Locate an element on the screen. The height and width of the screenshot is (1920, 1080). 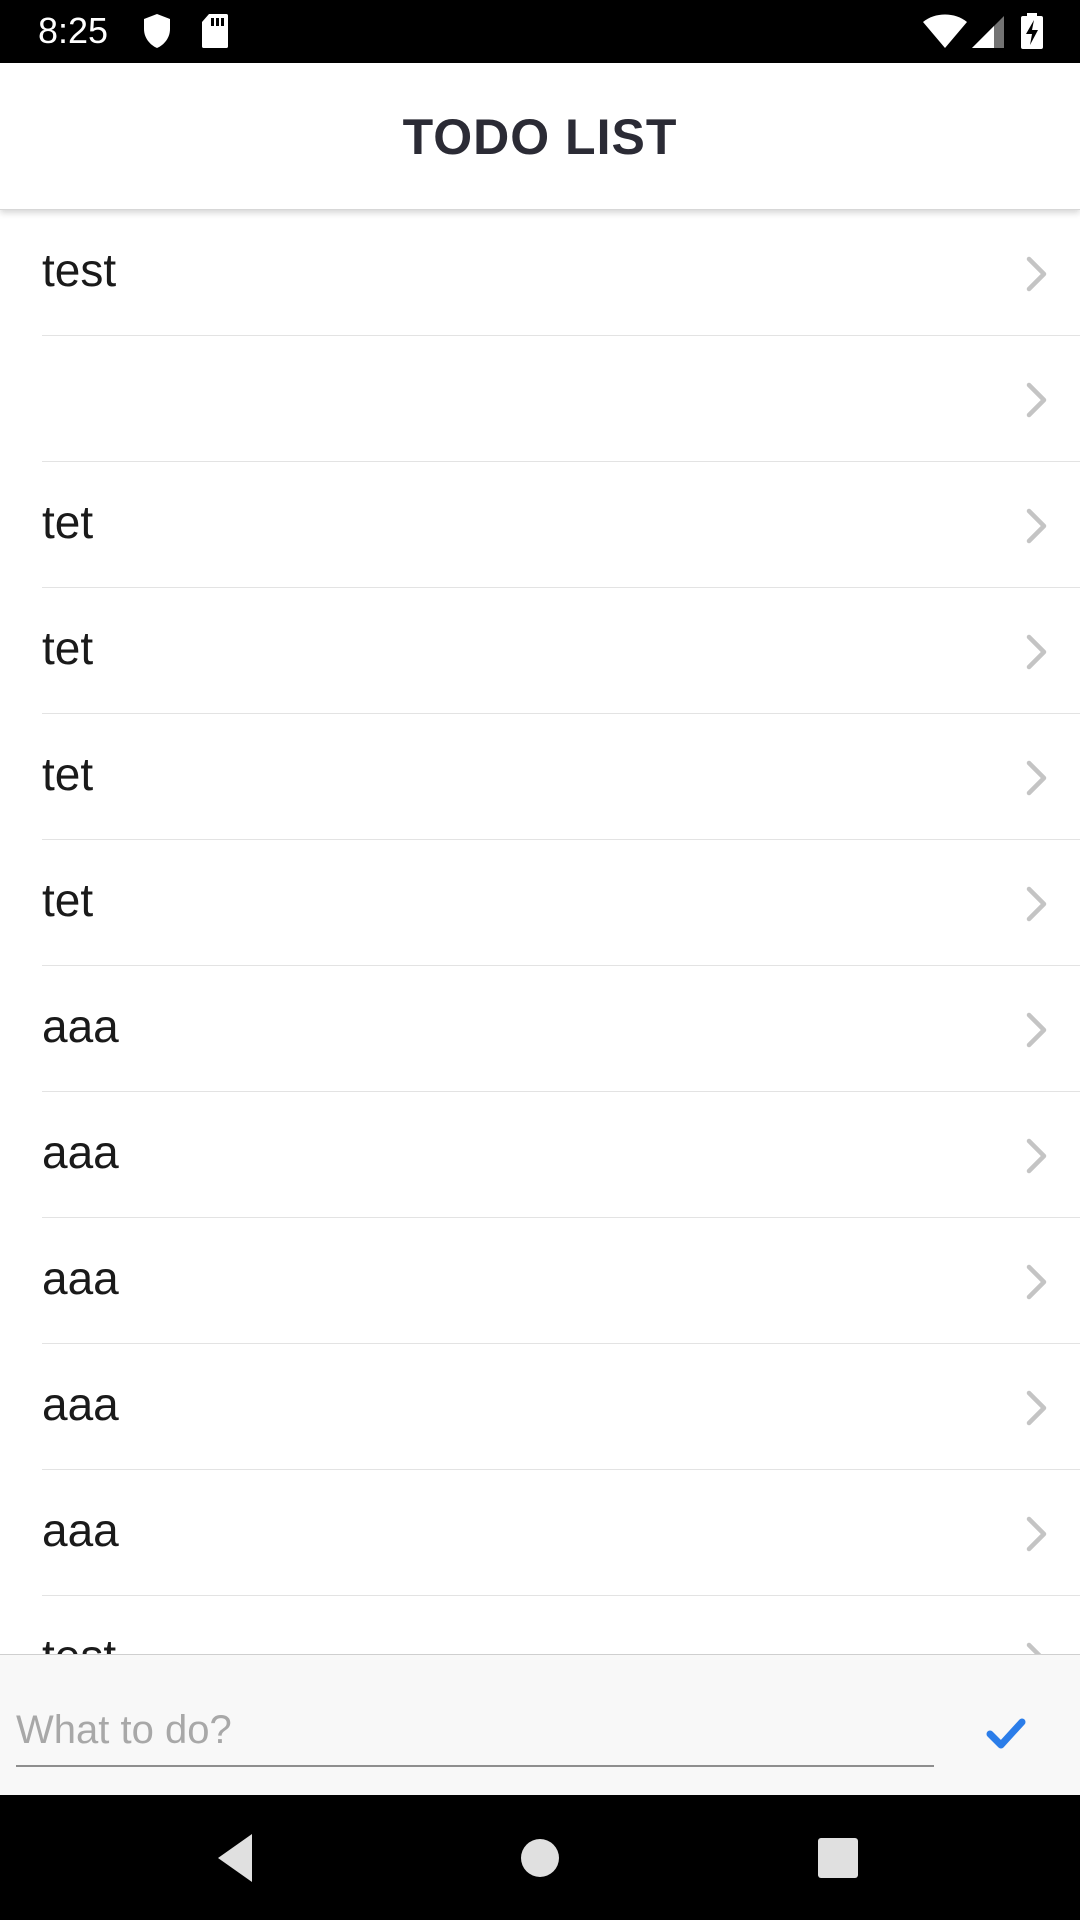
wifi-icon is located at coordinates (945, 31).